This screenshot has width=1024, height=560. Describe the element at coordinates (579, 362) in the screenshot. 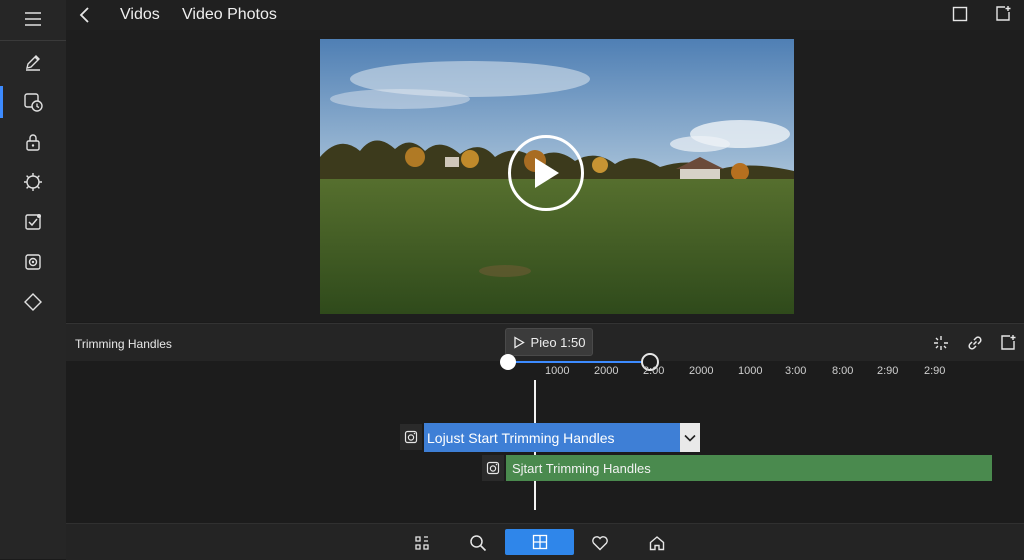

I see `trim-range-bar` at that location.